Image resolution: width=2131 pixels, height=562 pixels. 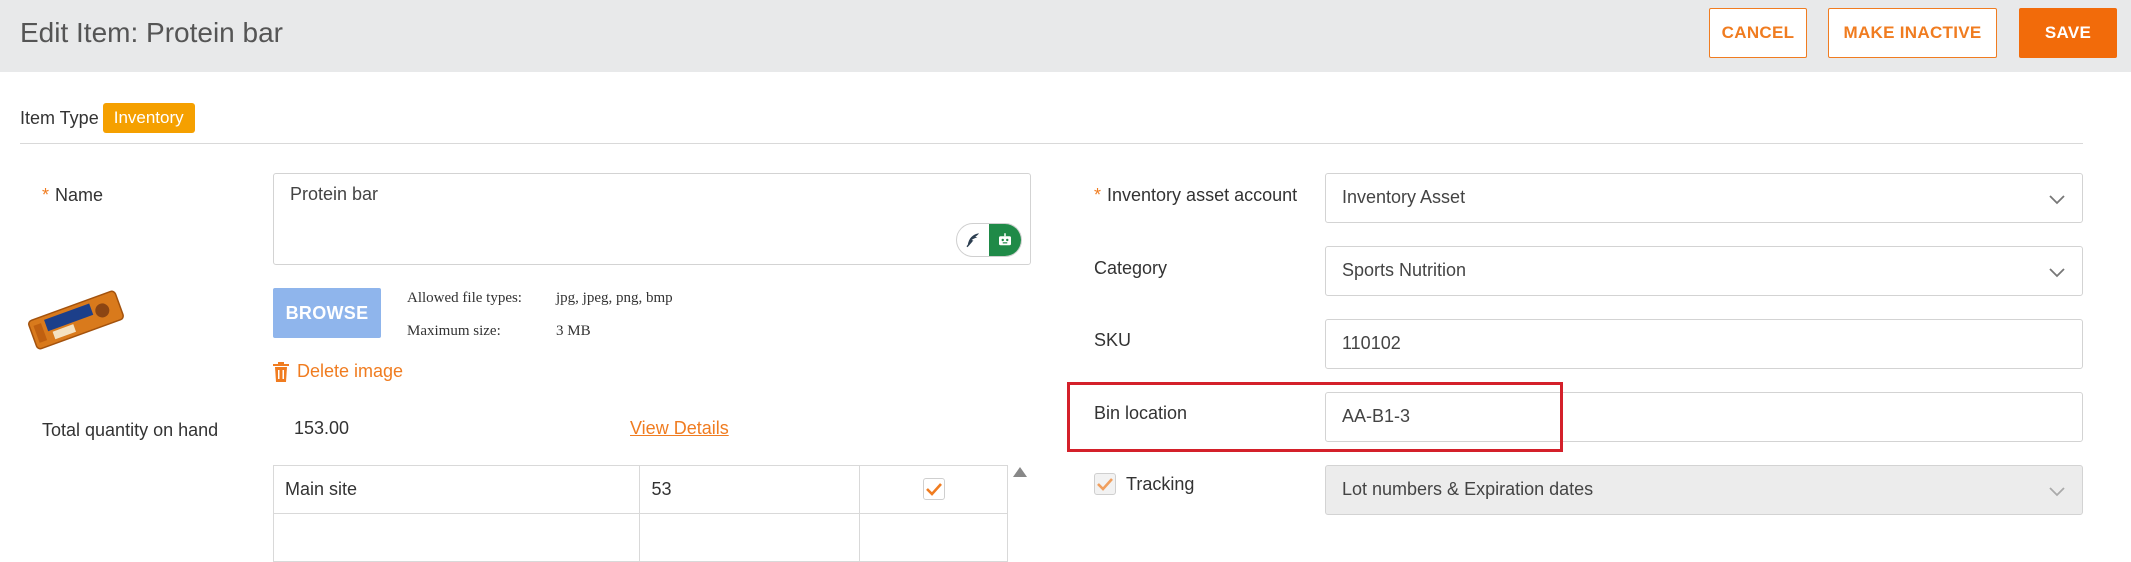 I want to click on tracking-value: Lot numbers & Expiration dates, so click(x=1468, y=489).